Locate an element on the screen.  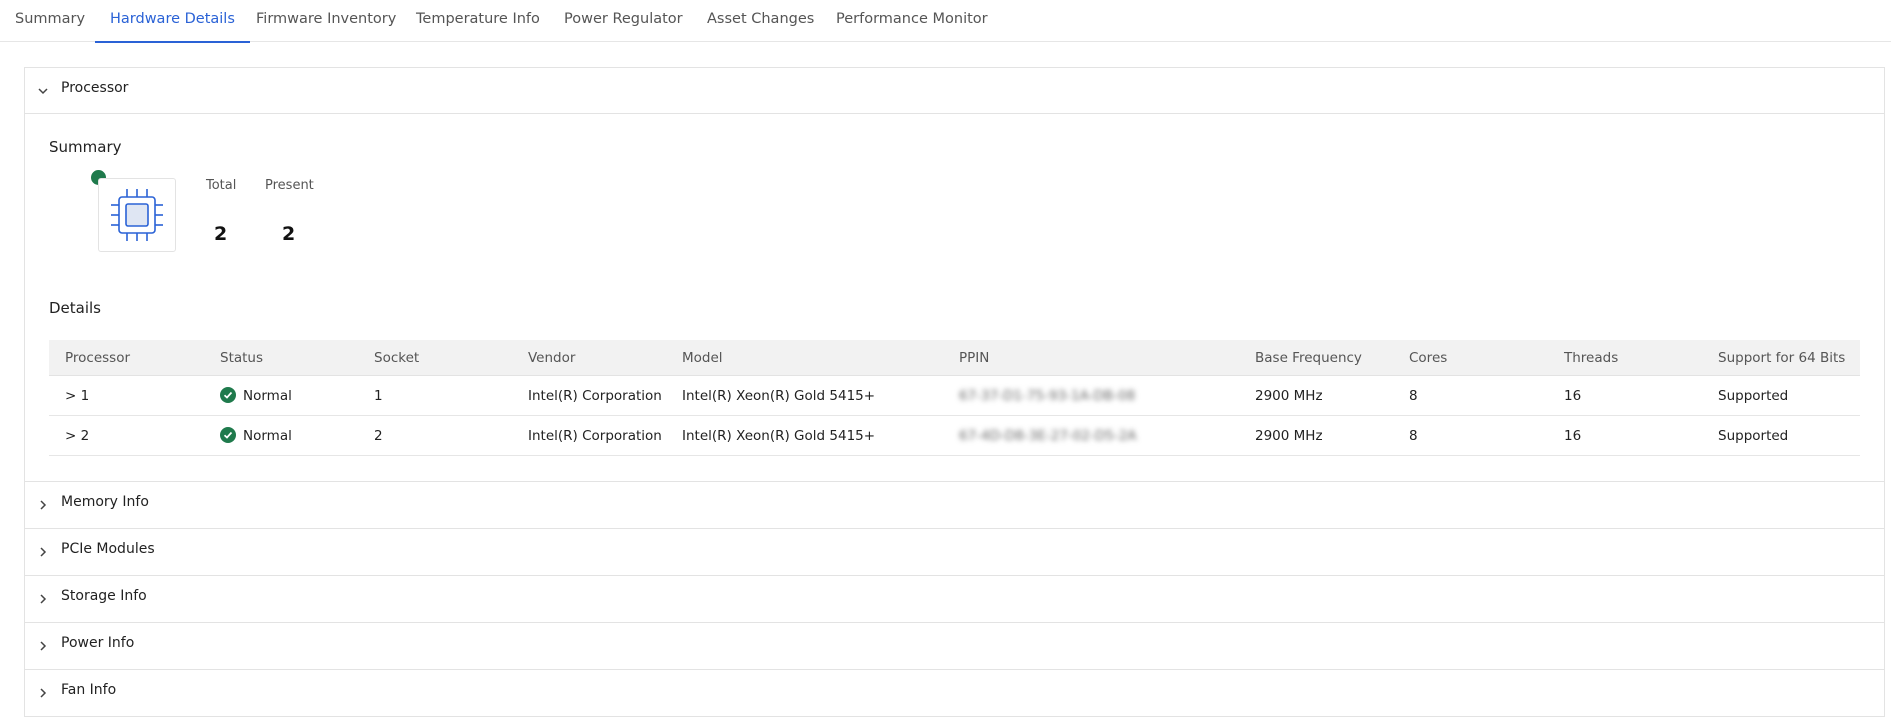
col-model: Model is located at coordinates (702, 358).